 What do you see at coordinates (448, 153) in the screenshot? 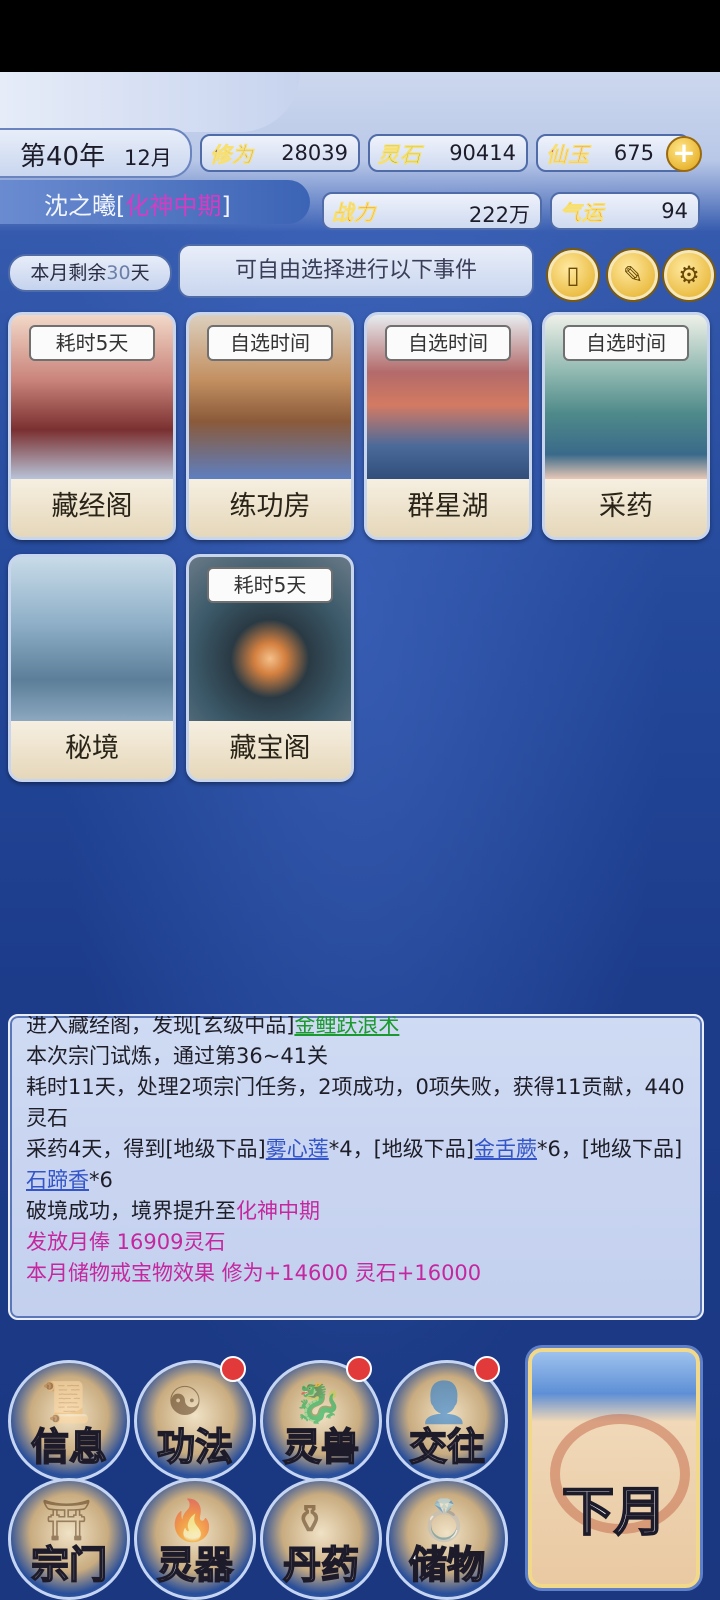
I see `spirit-stone-stat: 灵石 90414` at bounding box center [448, 153].